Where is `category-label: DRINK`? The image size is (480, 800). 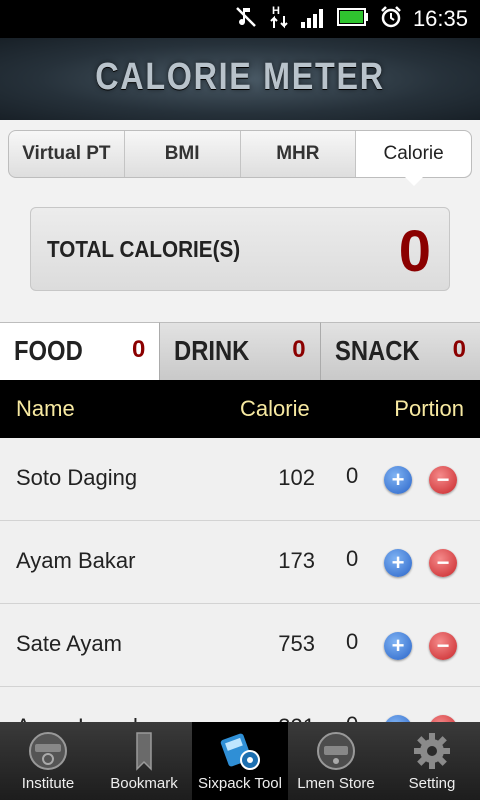
category-label: DRINK is located at coordinates (212, 350).